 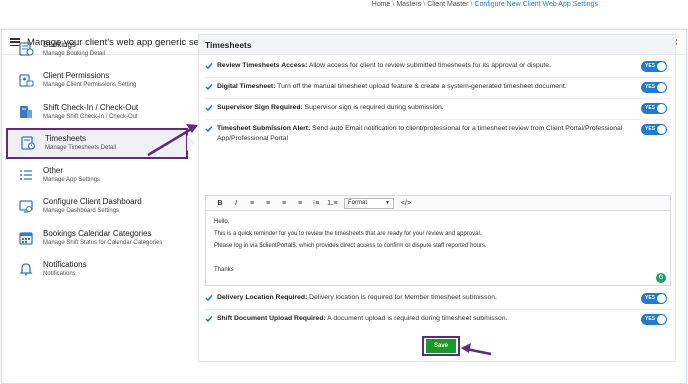 I want to click on sidebar-item-title: Configure Client Dashboard, so click(x=92, y=202).